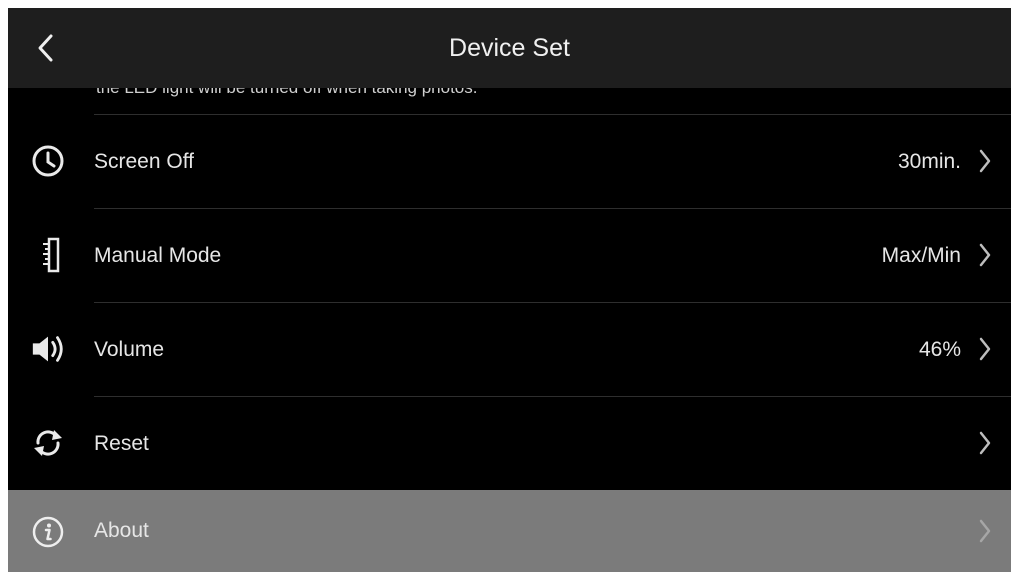 The height and width of the screenshot is (572, 1017). I want to click on setting-label: Reset, so click(121, 443).